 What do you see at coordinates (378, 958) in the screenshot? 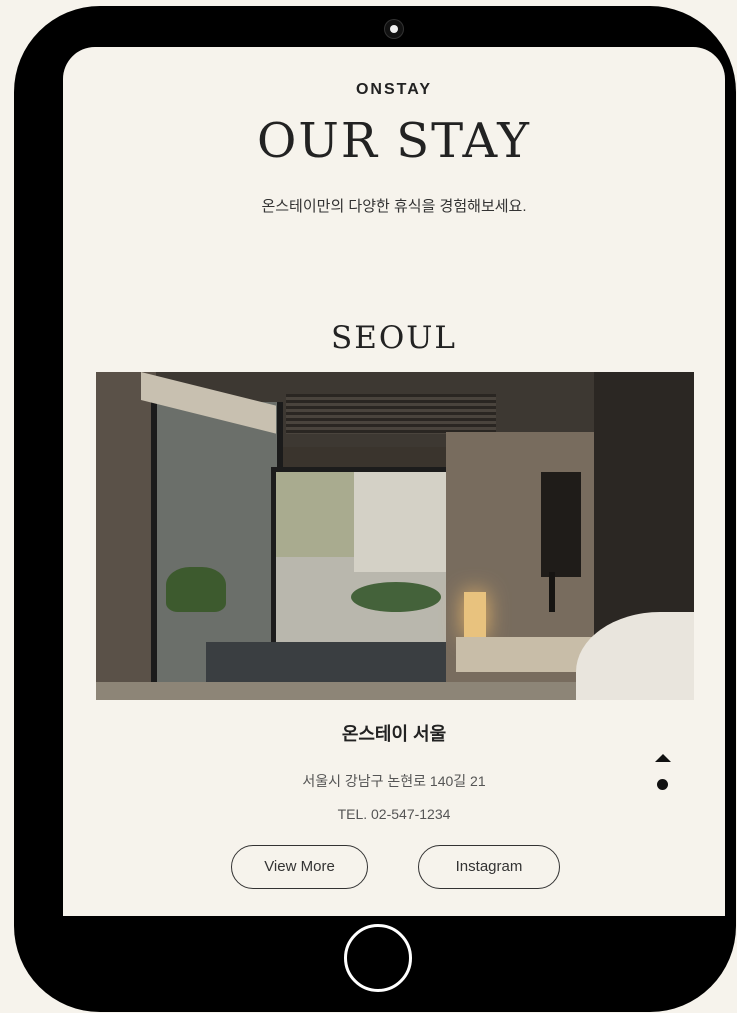
I see `home-button` at bounding box center [378, 958].